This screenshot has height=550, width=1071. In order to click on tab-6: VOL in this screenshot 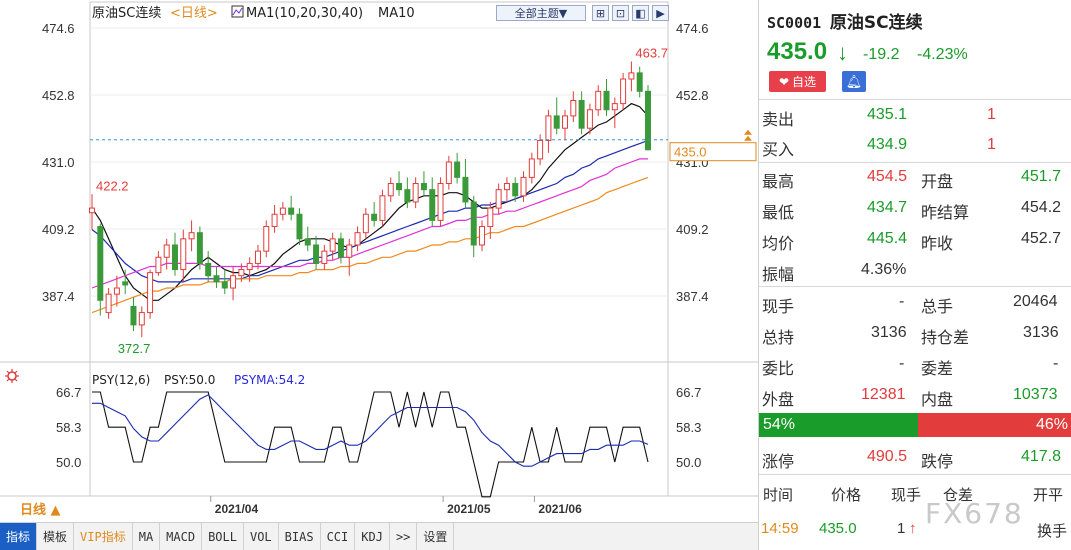, I will do `click(261, 536)`.